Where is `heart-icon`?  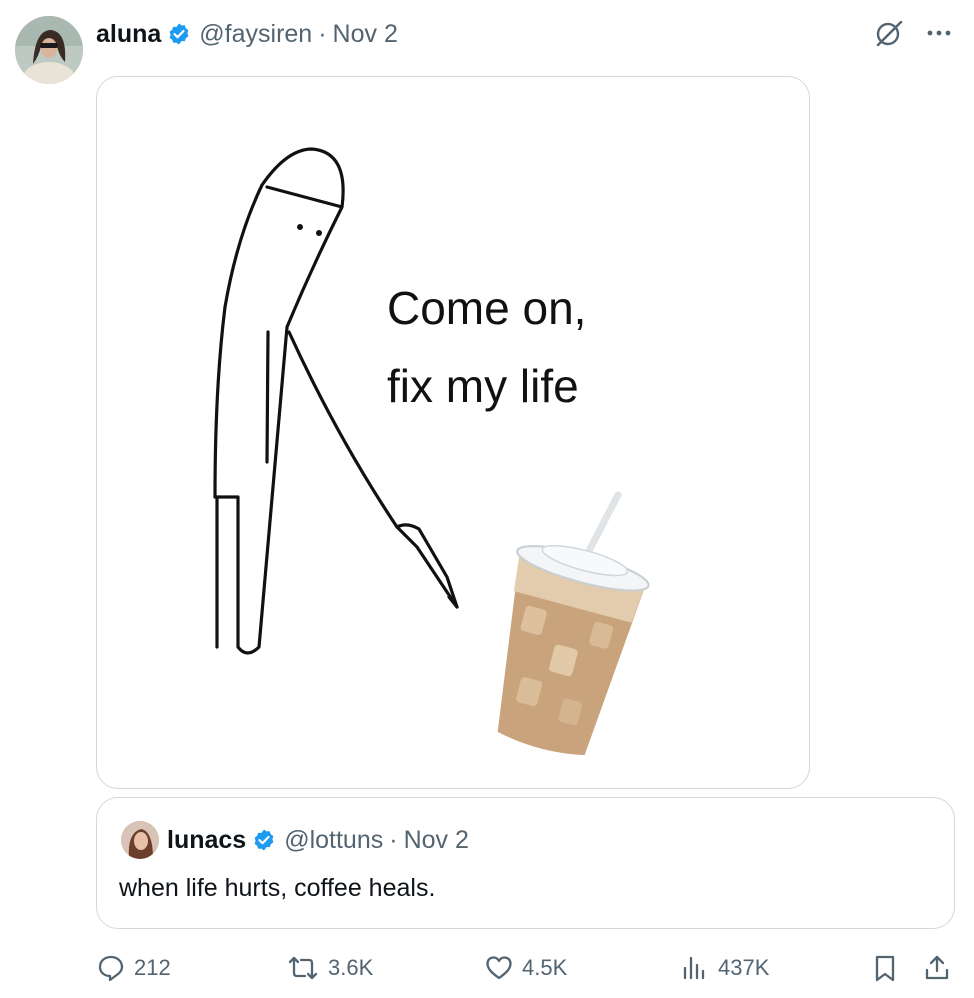 heart-icon is located at coordinates (499, 968).